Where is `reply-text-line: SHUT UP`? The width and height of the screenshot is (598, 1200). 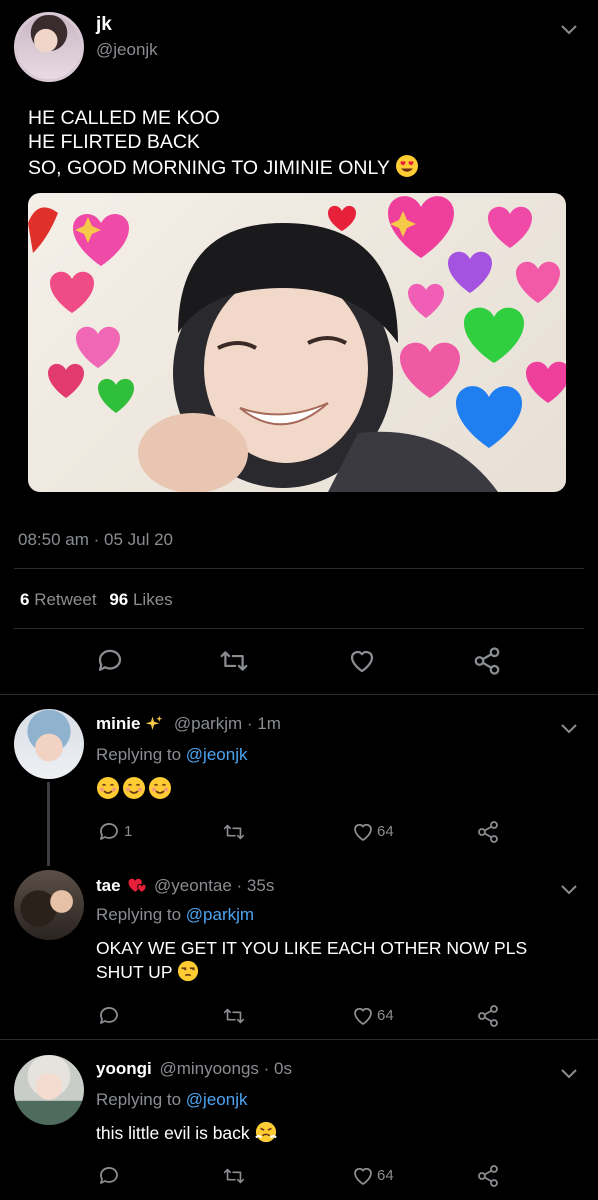 reply-text-line: SHUT UP is located at coordinates (134, 972).